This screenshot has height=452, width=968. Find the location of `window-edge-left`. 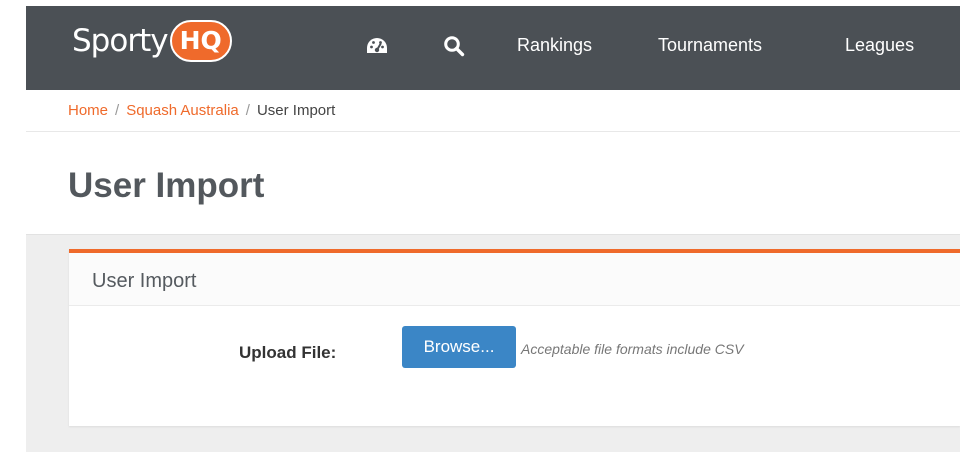

window-edge-left is located at coordinates (13, 226).